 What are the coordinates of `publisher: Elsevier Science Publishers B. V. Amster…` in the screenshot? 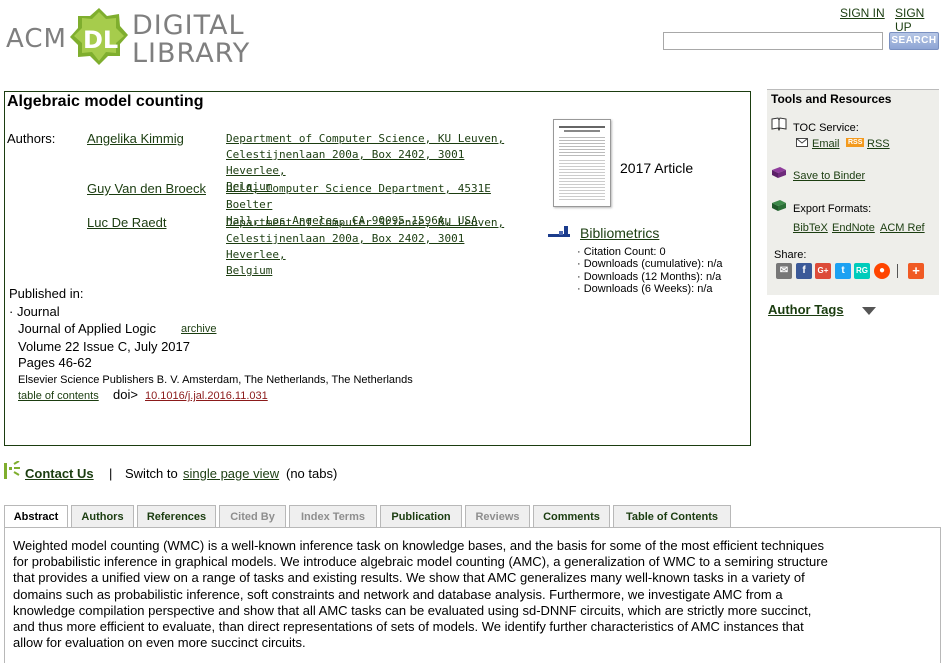 It's located at (215, 380).